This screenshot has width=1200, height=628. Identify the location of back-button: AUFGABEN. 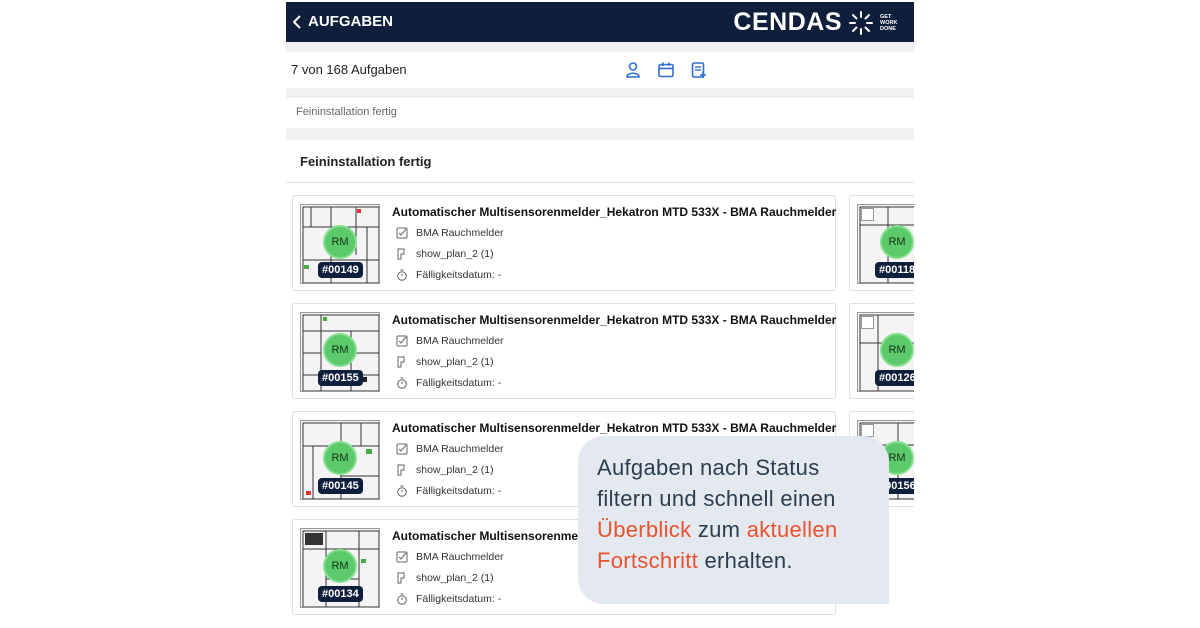
(342, 21).